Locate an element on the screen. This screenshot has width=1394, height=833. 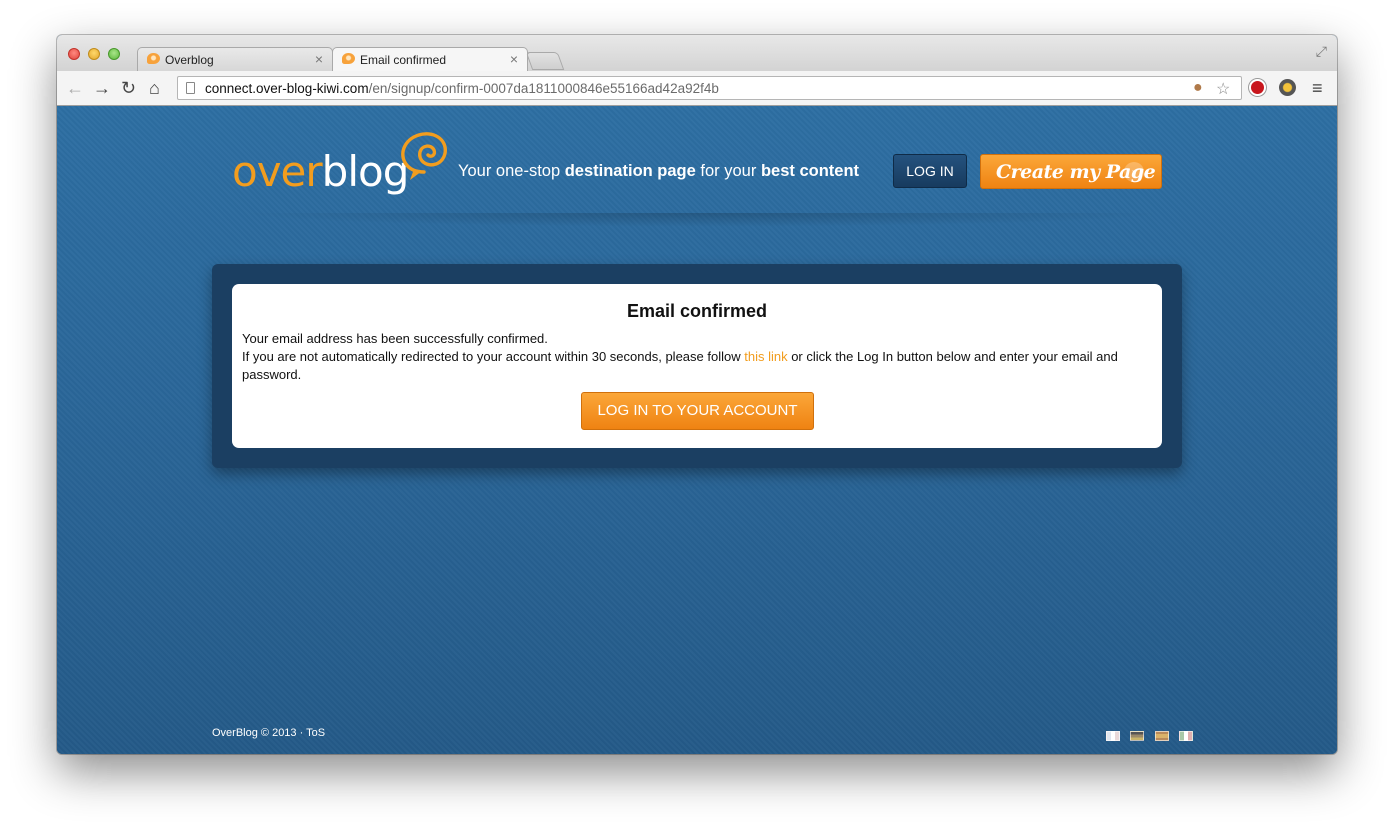
flag-de-icon is located at coordinates (1137, 736).